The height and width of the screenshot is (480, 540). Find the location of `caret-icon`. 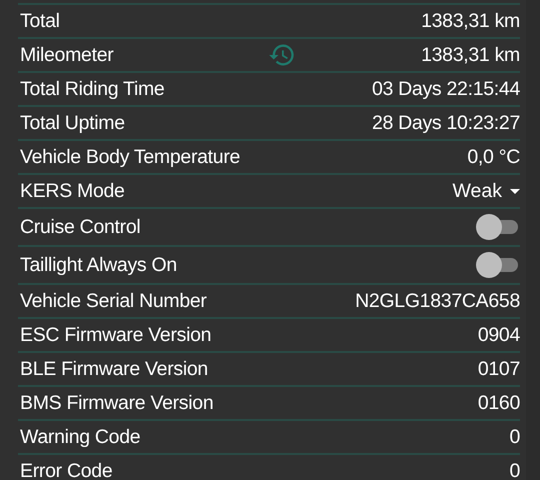

caret-icon is located at coordinates (515, 191).